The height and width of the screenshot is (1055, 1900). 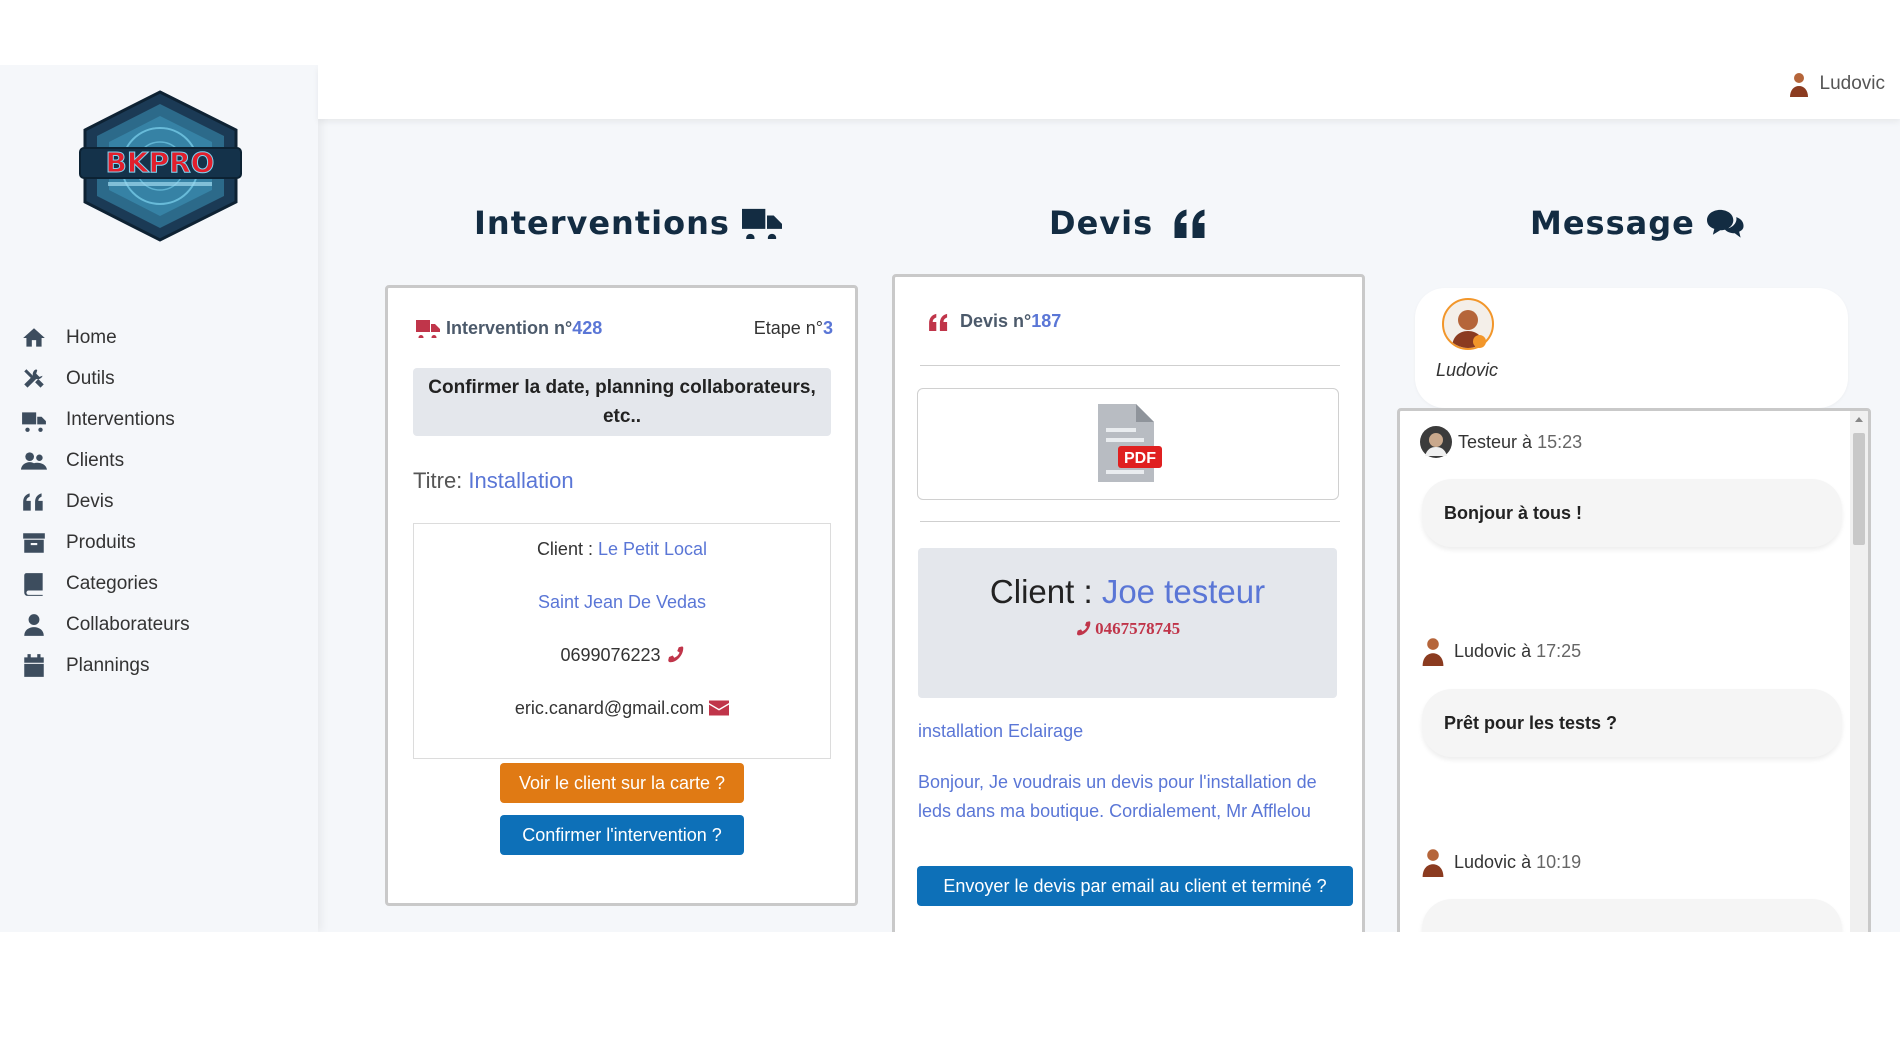 I want to click on client-name-link: Le Petit Local, so click(x=652, y=549).